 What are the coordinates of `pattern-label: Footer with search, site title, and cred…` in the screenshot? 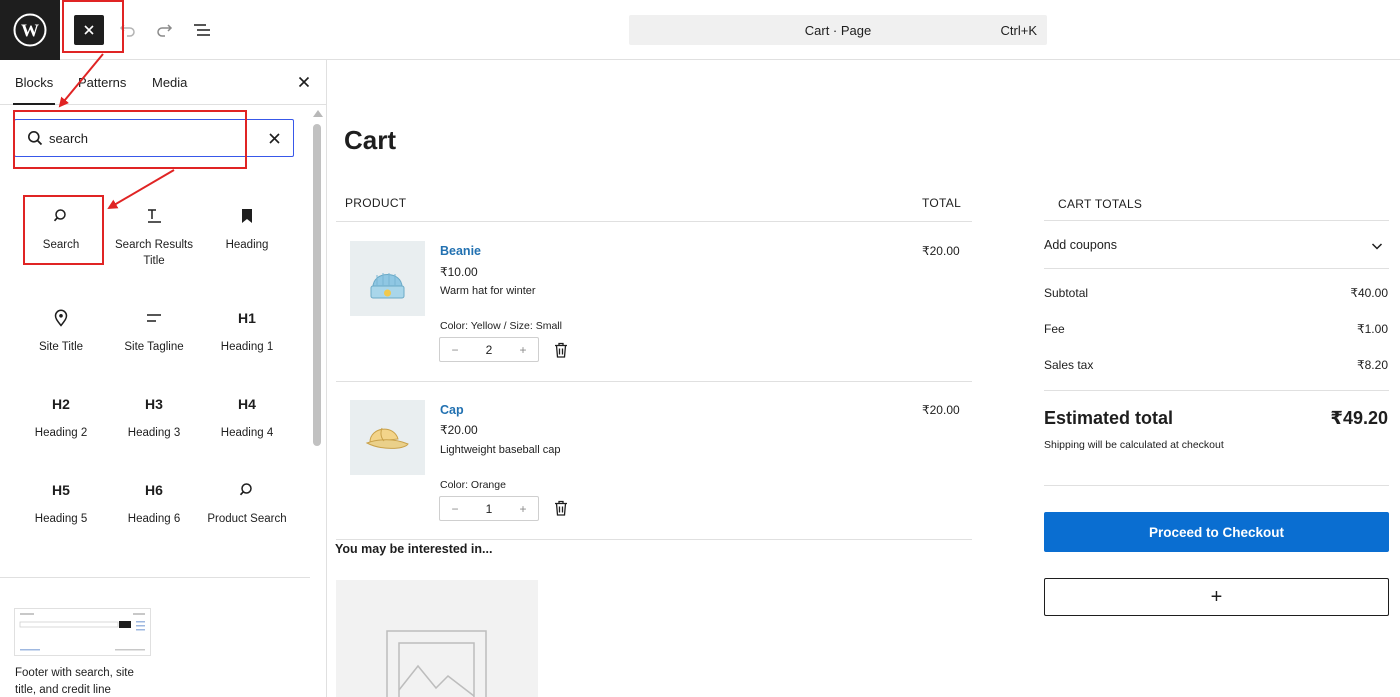 It's located at (74, 681).